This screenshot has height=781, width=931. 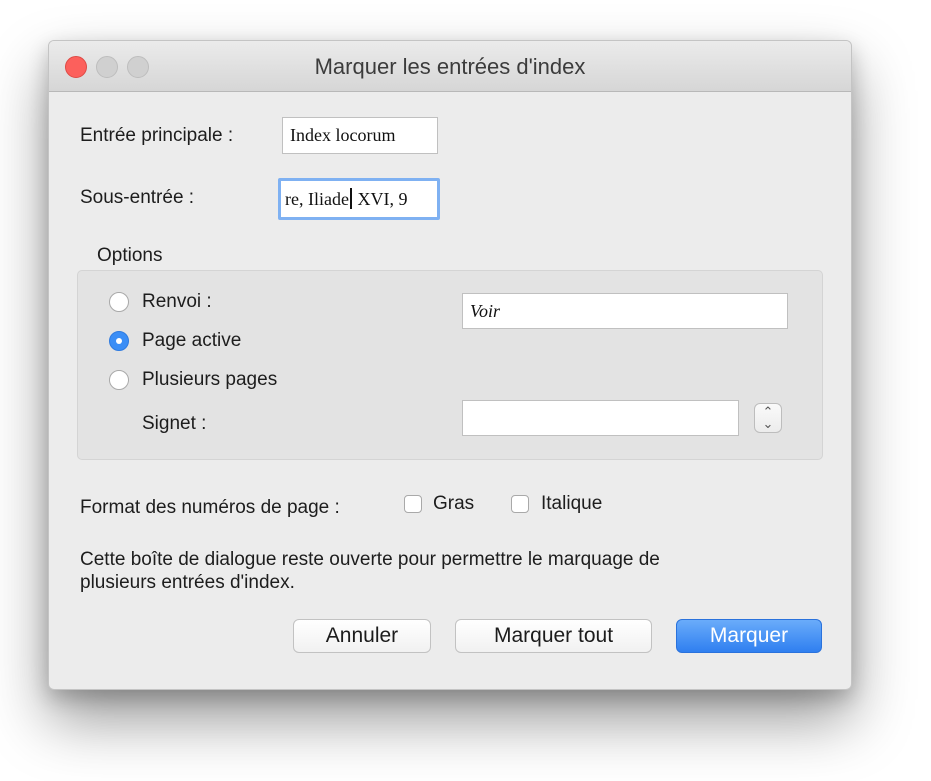 I want to click on main-entry-label: Entrée principale :, so click(x=157, y=135).